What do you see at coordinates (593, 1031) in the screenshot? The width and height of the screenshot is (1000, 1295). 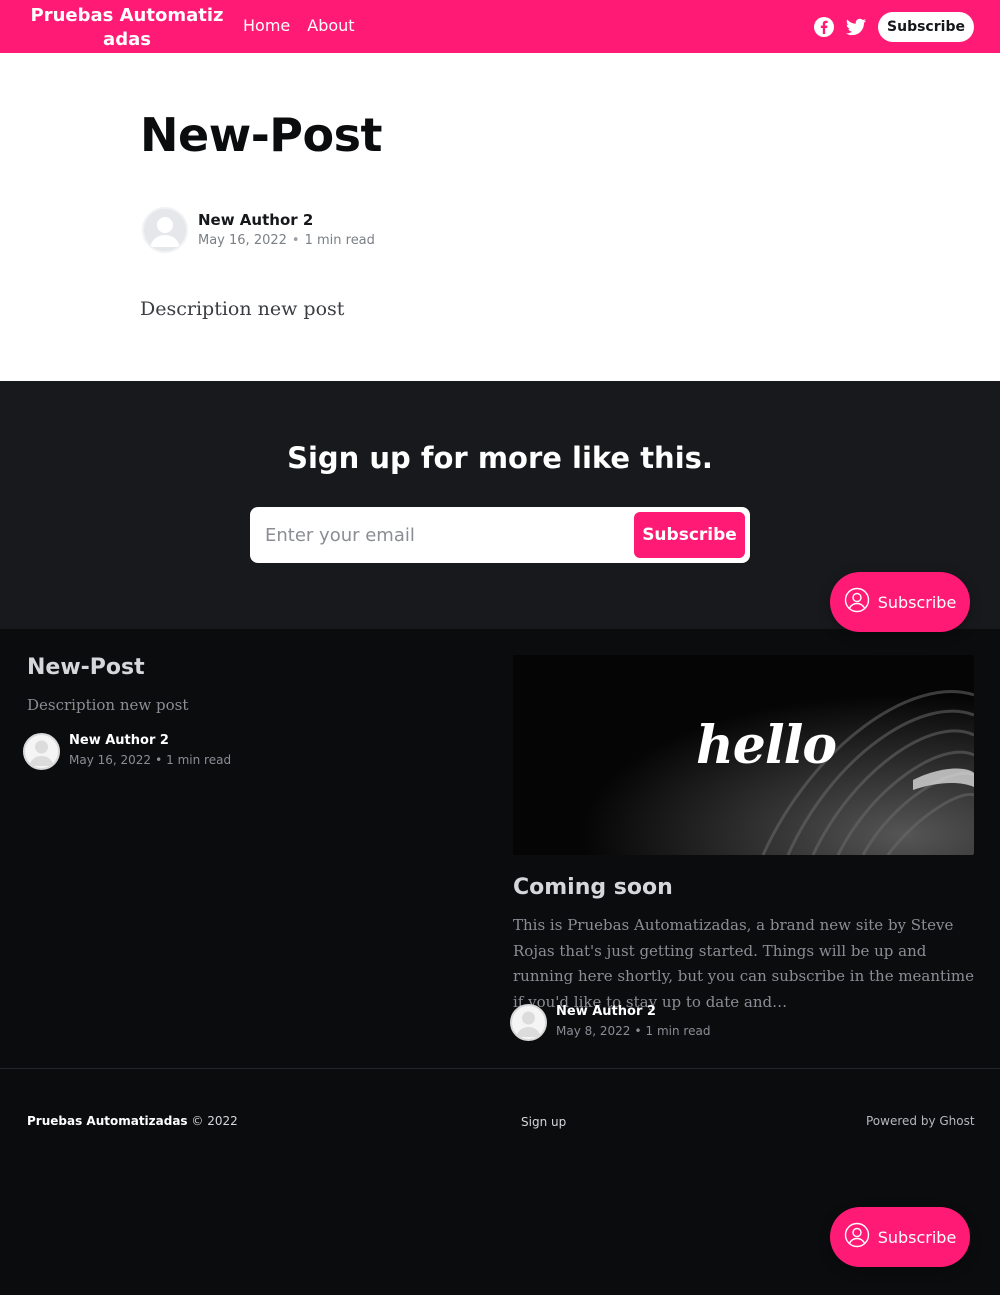 I see `post-date: May 8, 2022` at bounding box center [593, 1031].